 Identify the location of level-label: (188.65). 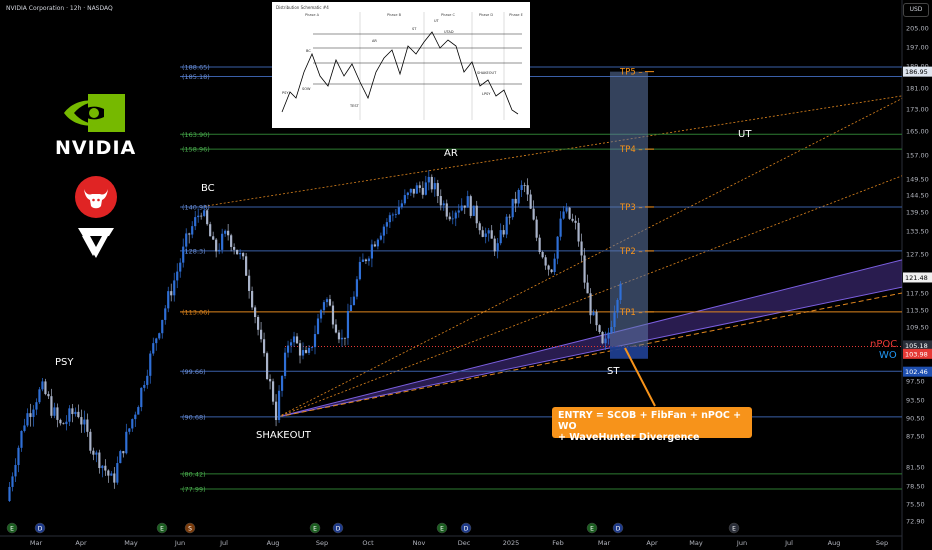
(196, 67).